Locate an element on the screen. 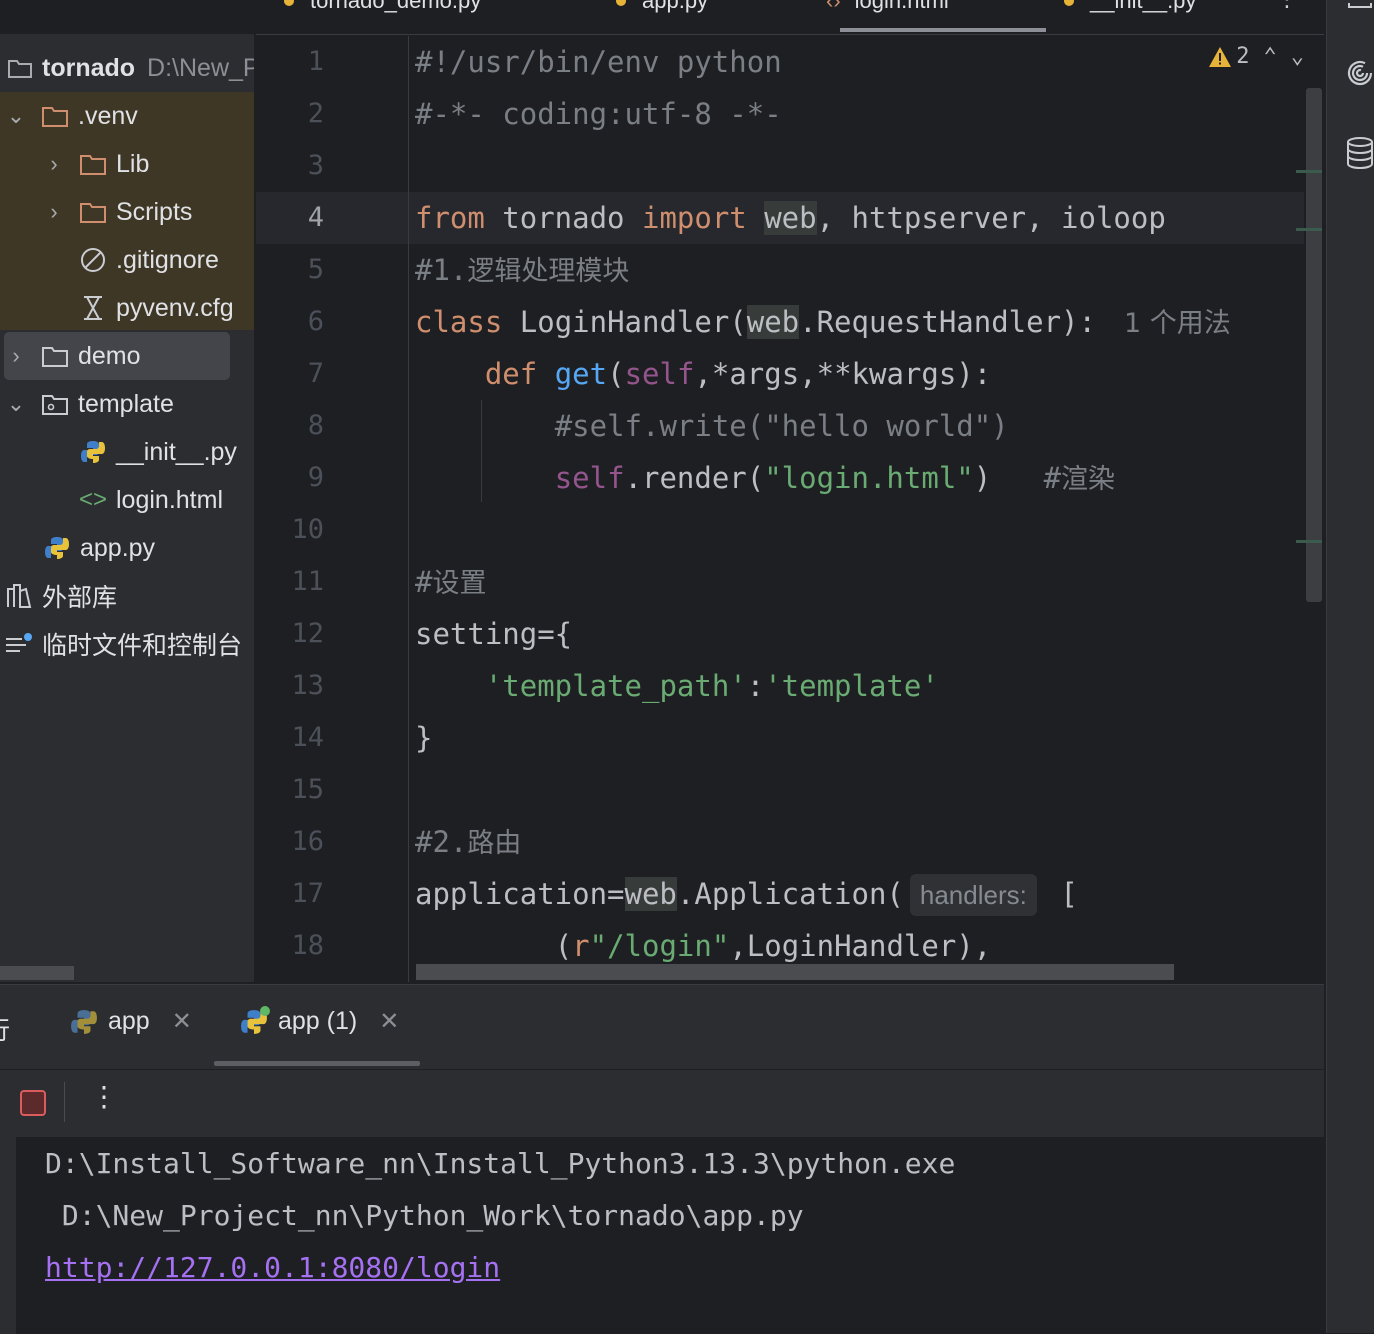  tree-item-login-html: <> login.html is located at coordinates (150, 500).